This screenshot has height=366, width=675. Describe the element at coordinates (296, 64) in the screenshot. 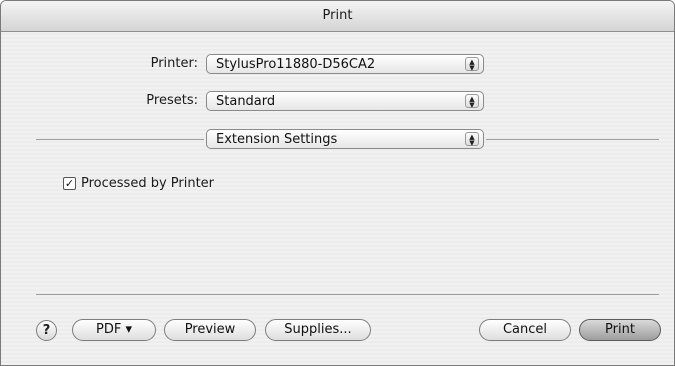

I see `printer-value: StylusPro11880-D56CA2` at that location.